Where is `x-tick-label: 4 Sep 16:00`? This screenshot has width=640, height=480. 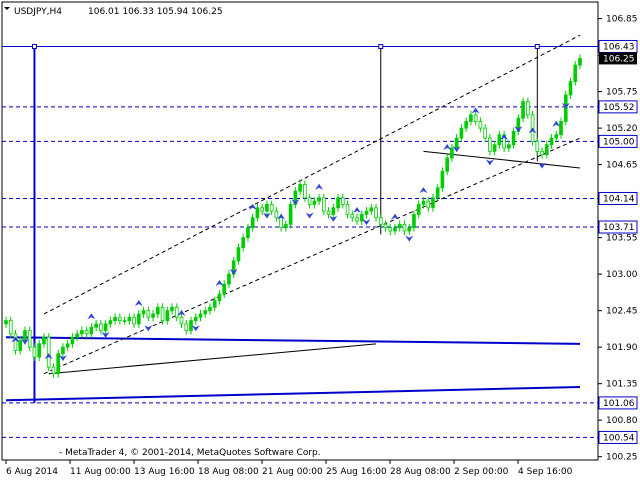
x-tick-label: 4 Sep 16:00 is located at coordinates (545, 472).